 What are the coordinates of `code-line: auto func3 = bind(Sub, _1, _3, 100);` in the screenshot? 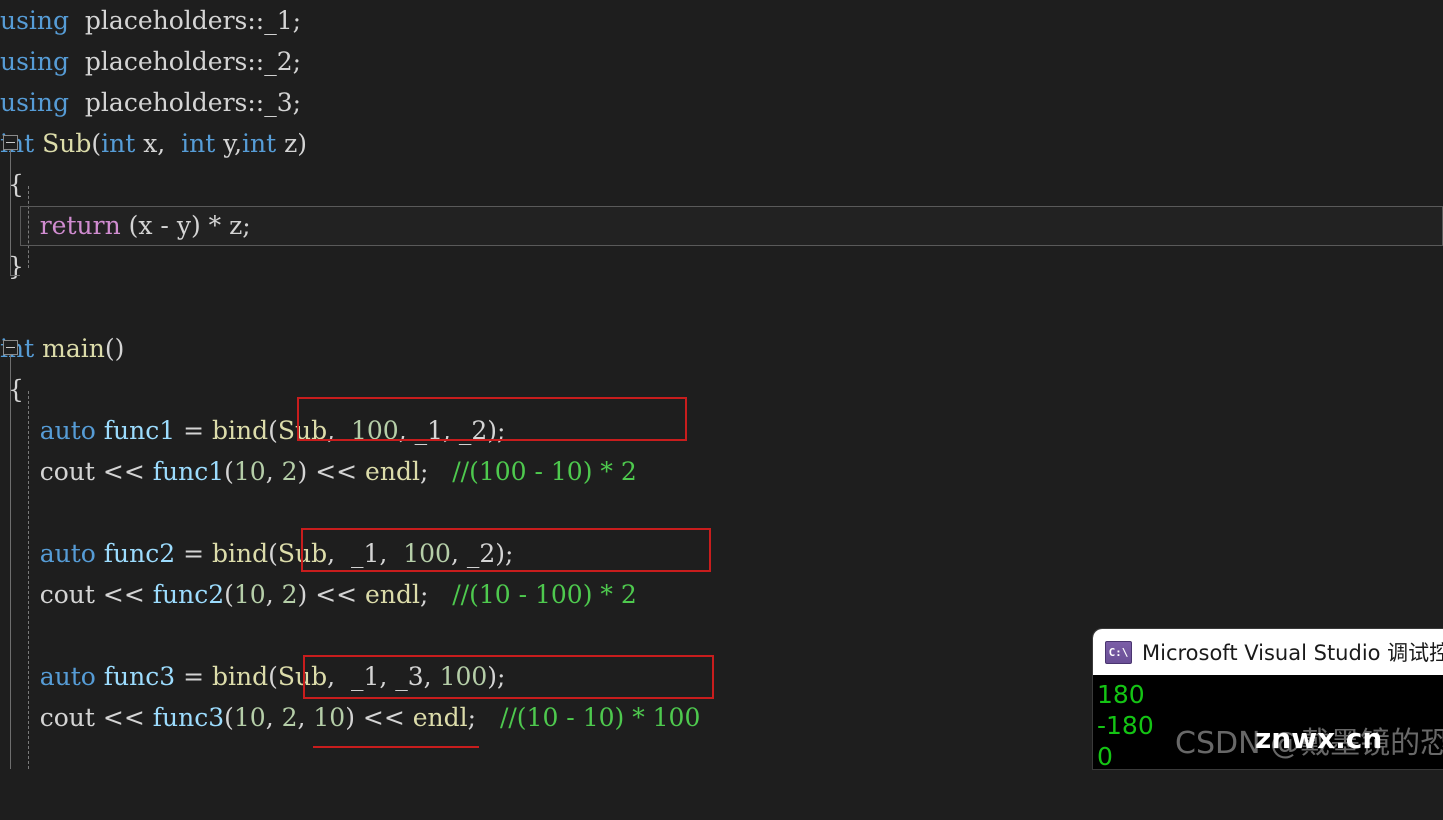 It's located at (253, 676).